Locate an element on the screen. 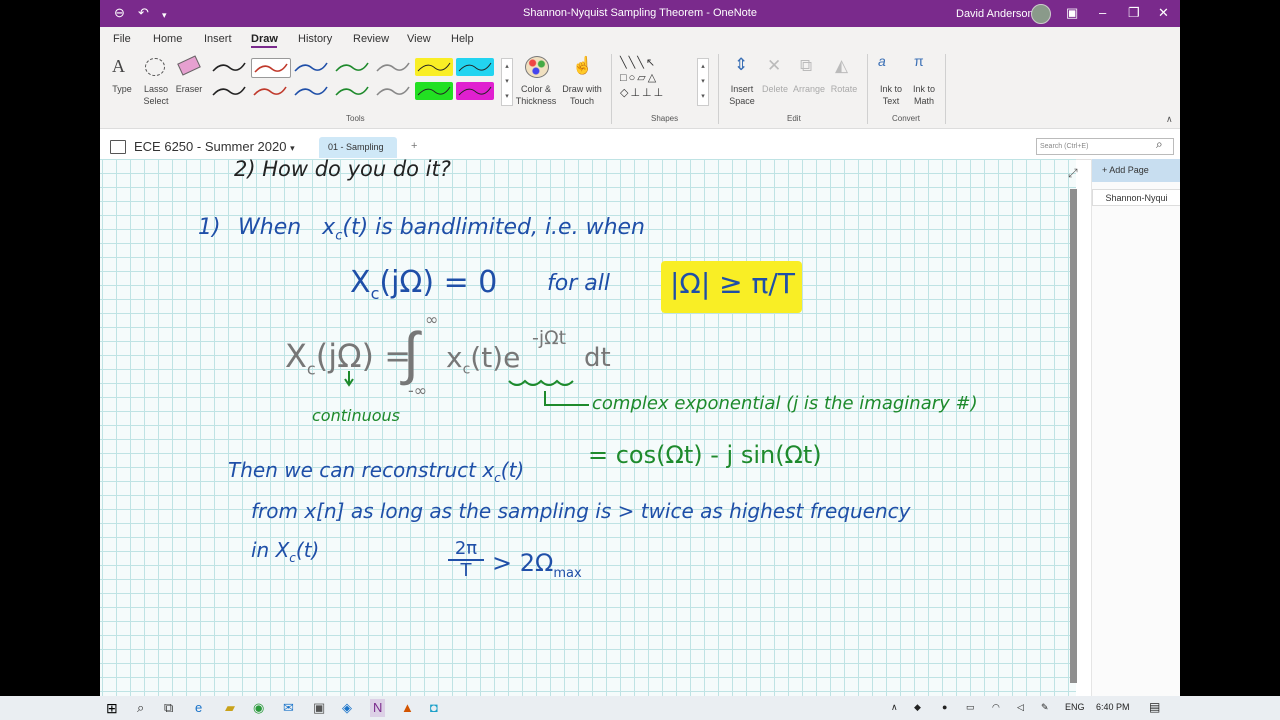  mic-icon: ● is located at coordinates (944, 707).